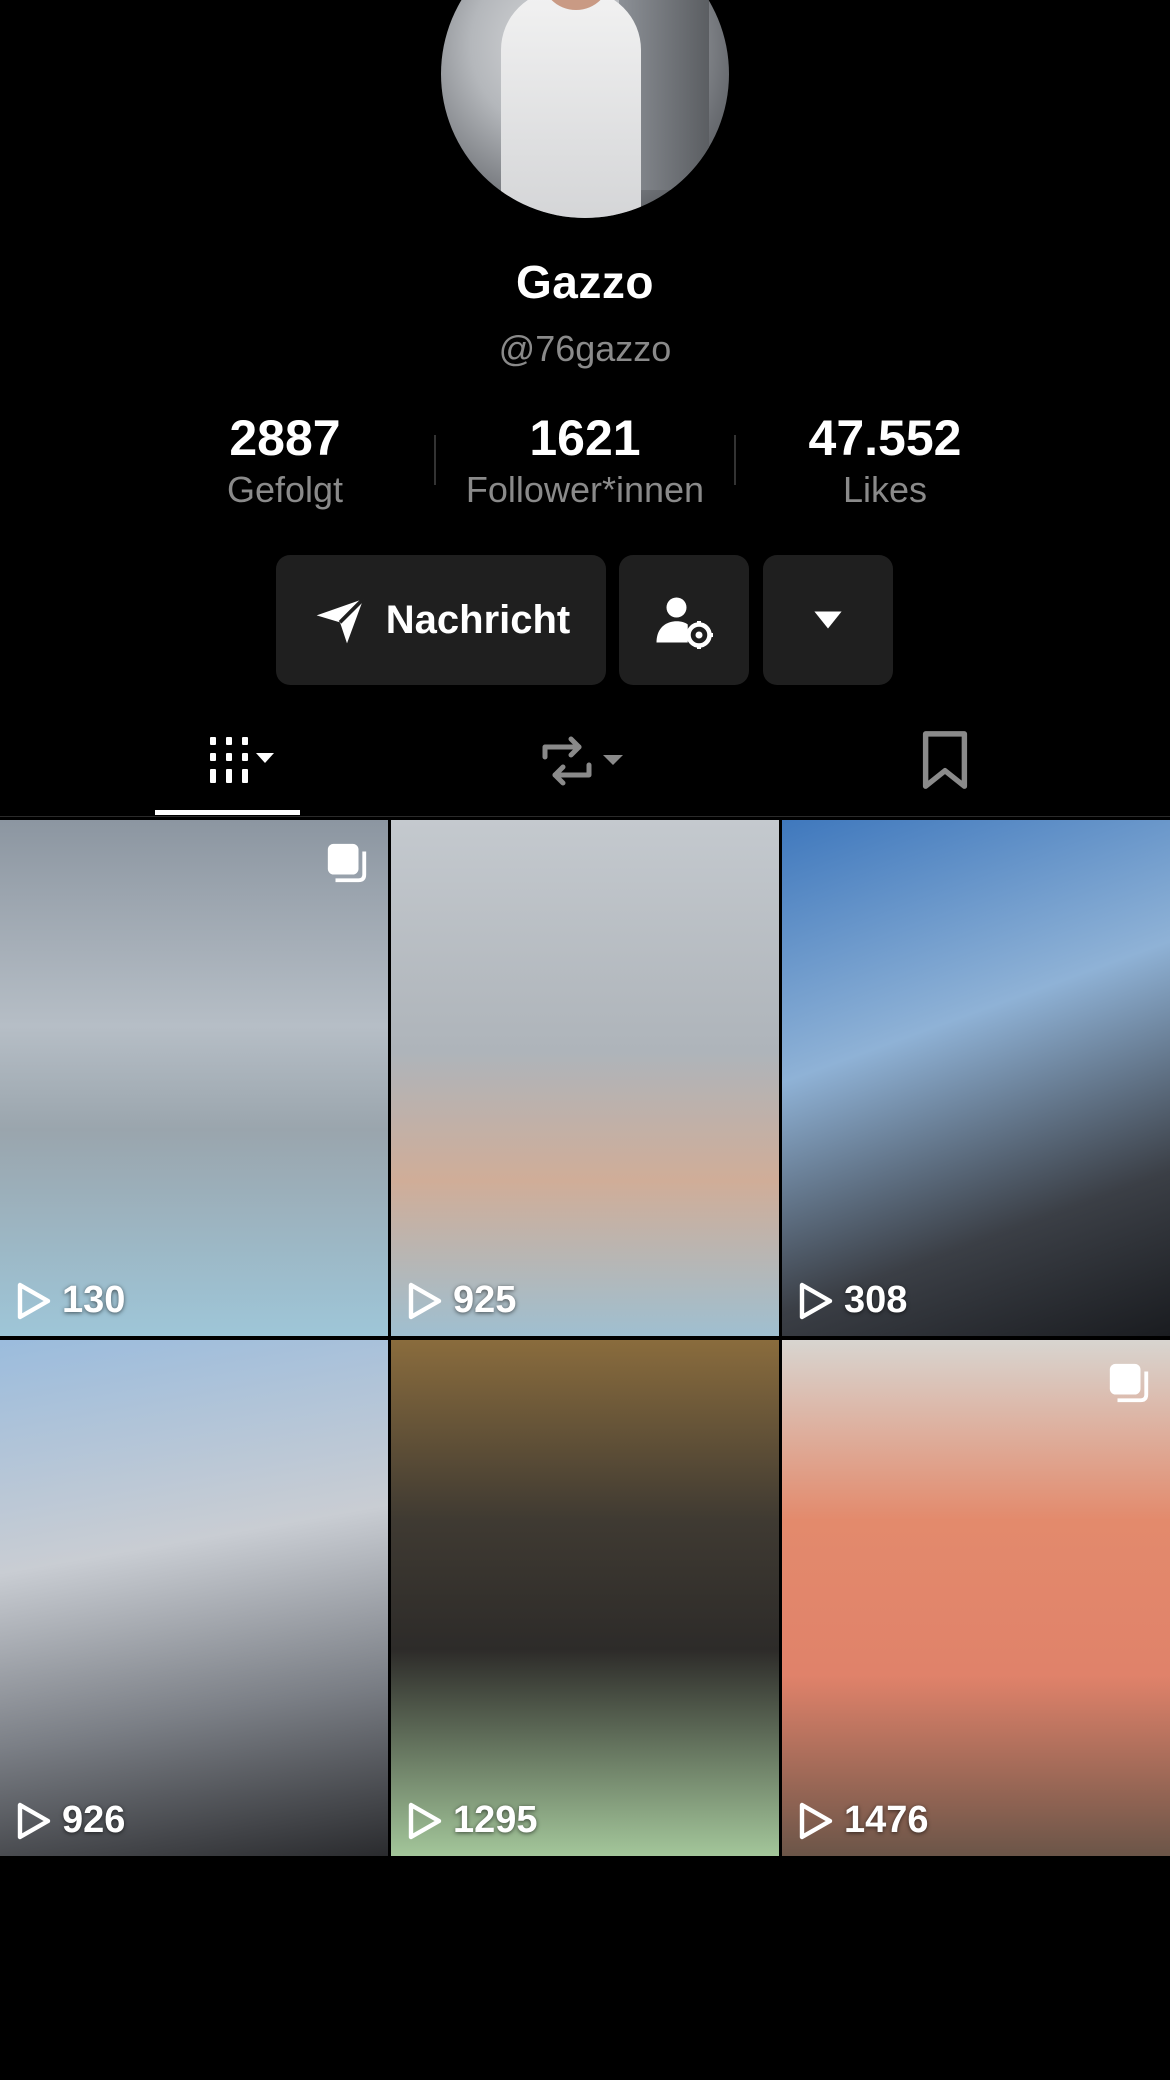  Describe the element at coordinates (194, 1598) in the screenshot. I see `video-tile: 926` at that location.